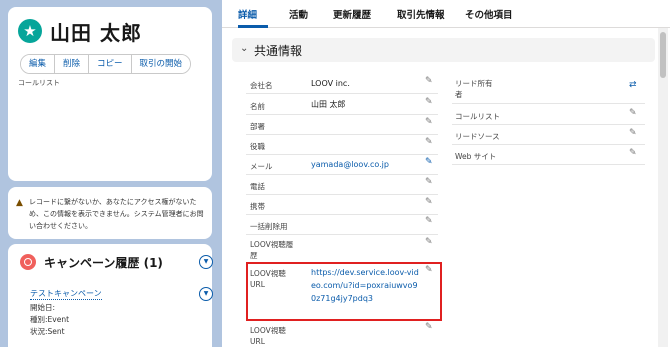 The image size is (670, 347). I want to click on tab-activity: 活動, so click(298, 14).